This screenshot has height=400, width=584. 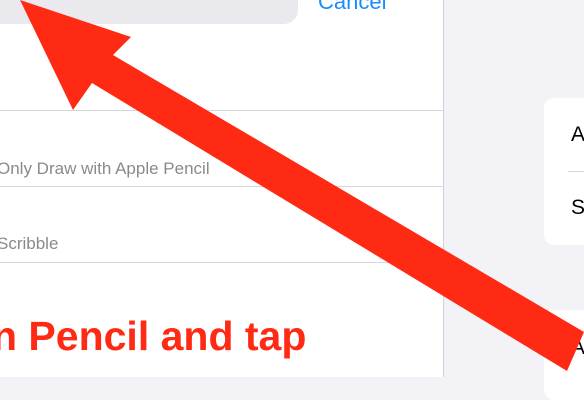 I want to click on row-separator, so click(x=576, y=171).